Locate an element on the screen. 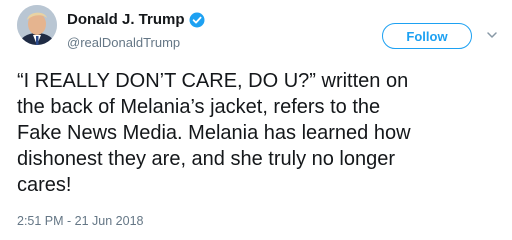  tweet-text-line: cares! is located at coordinates (44, 185).